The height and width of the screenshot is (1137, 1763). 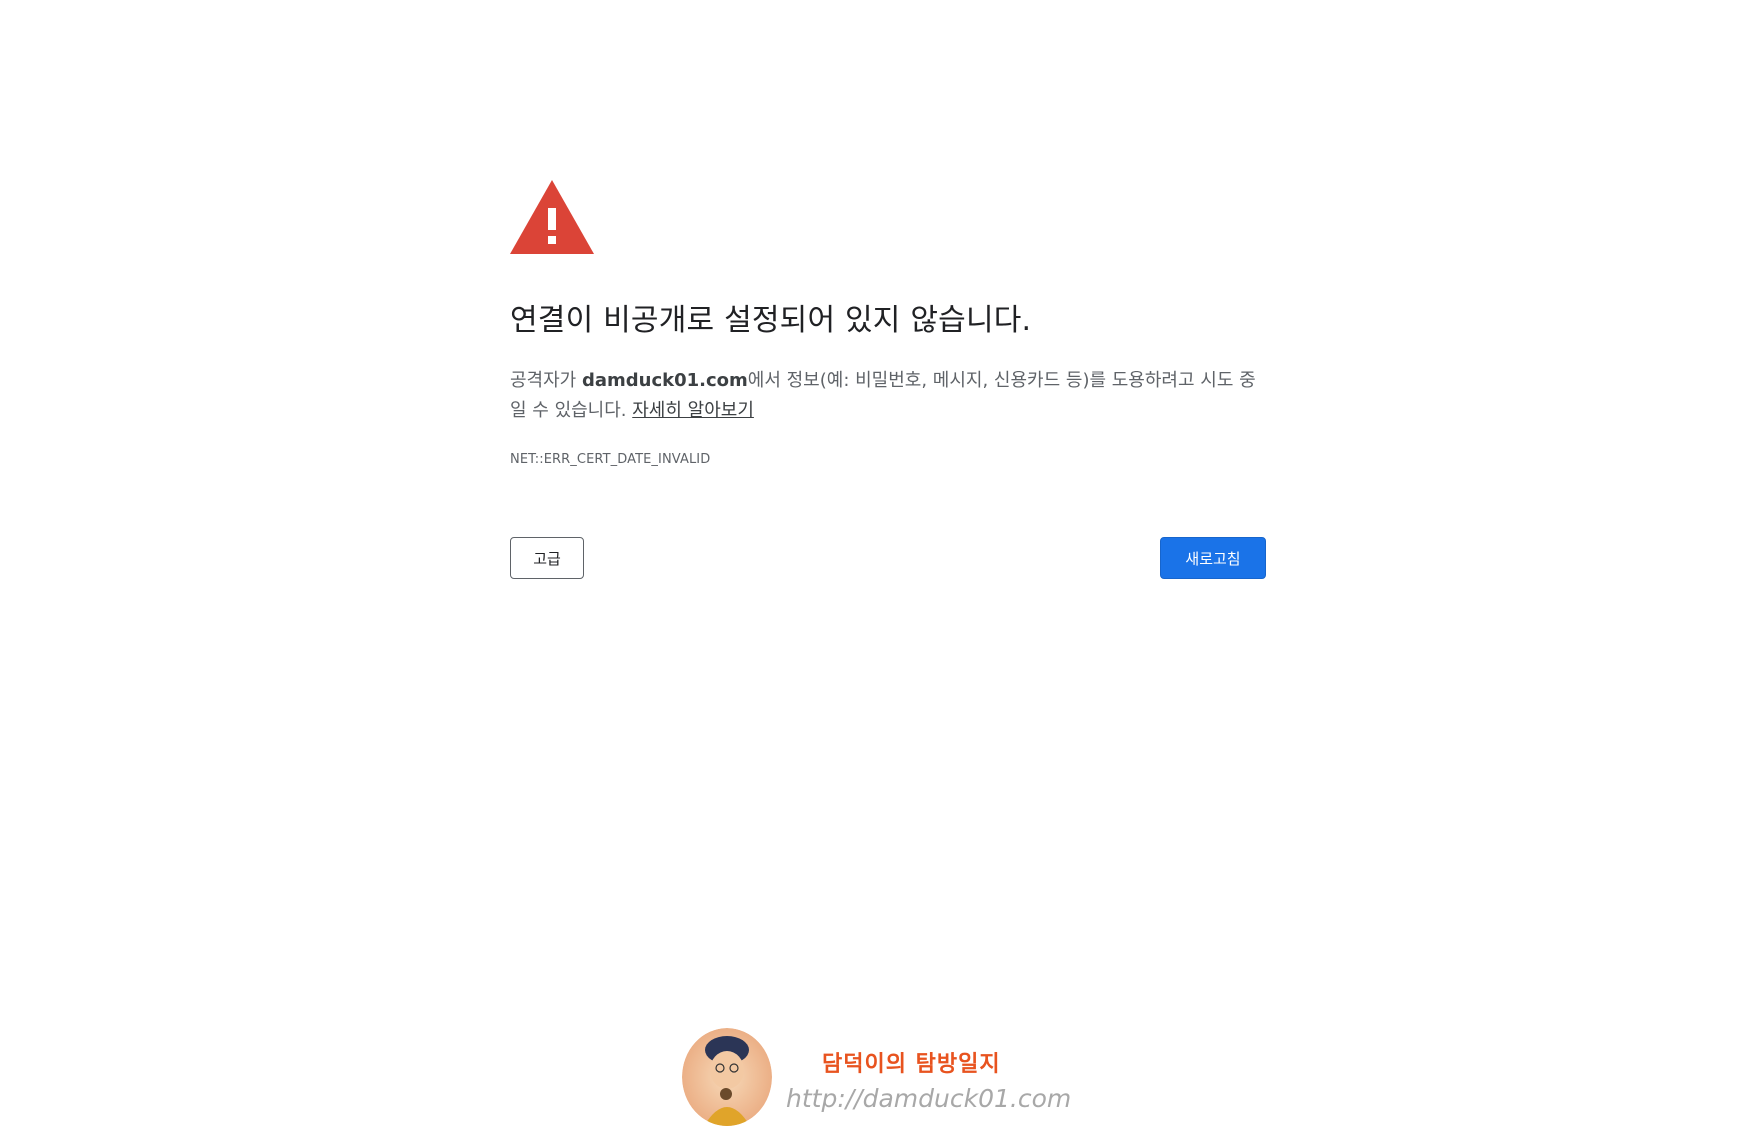 I want to click on button-row: 고급 새로고침, so click(x=888, y=559).